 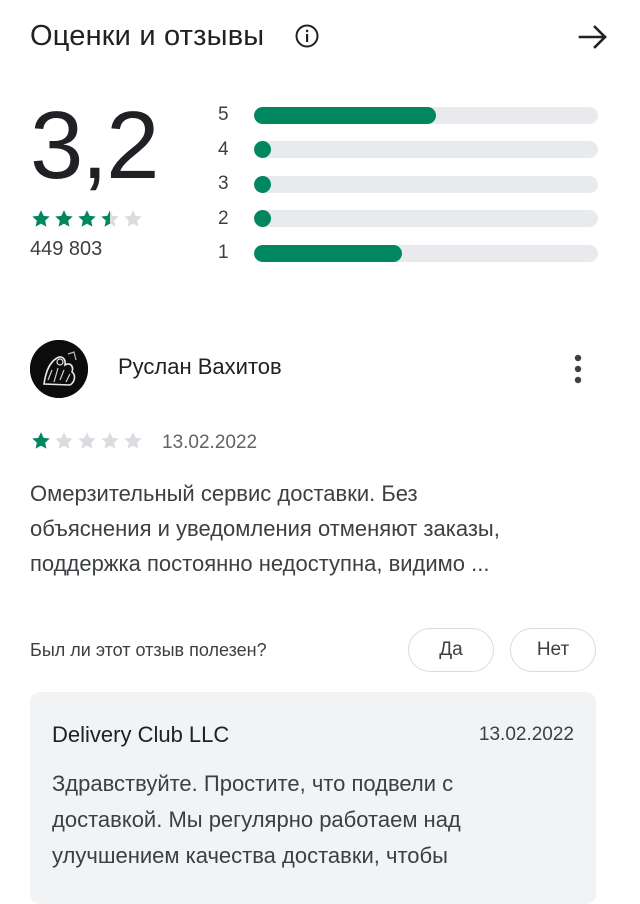 I want to click on star-half-icon, so click(x=110, y=219).